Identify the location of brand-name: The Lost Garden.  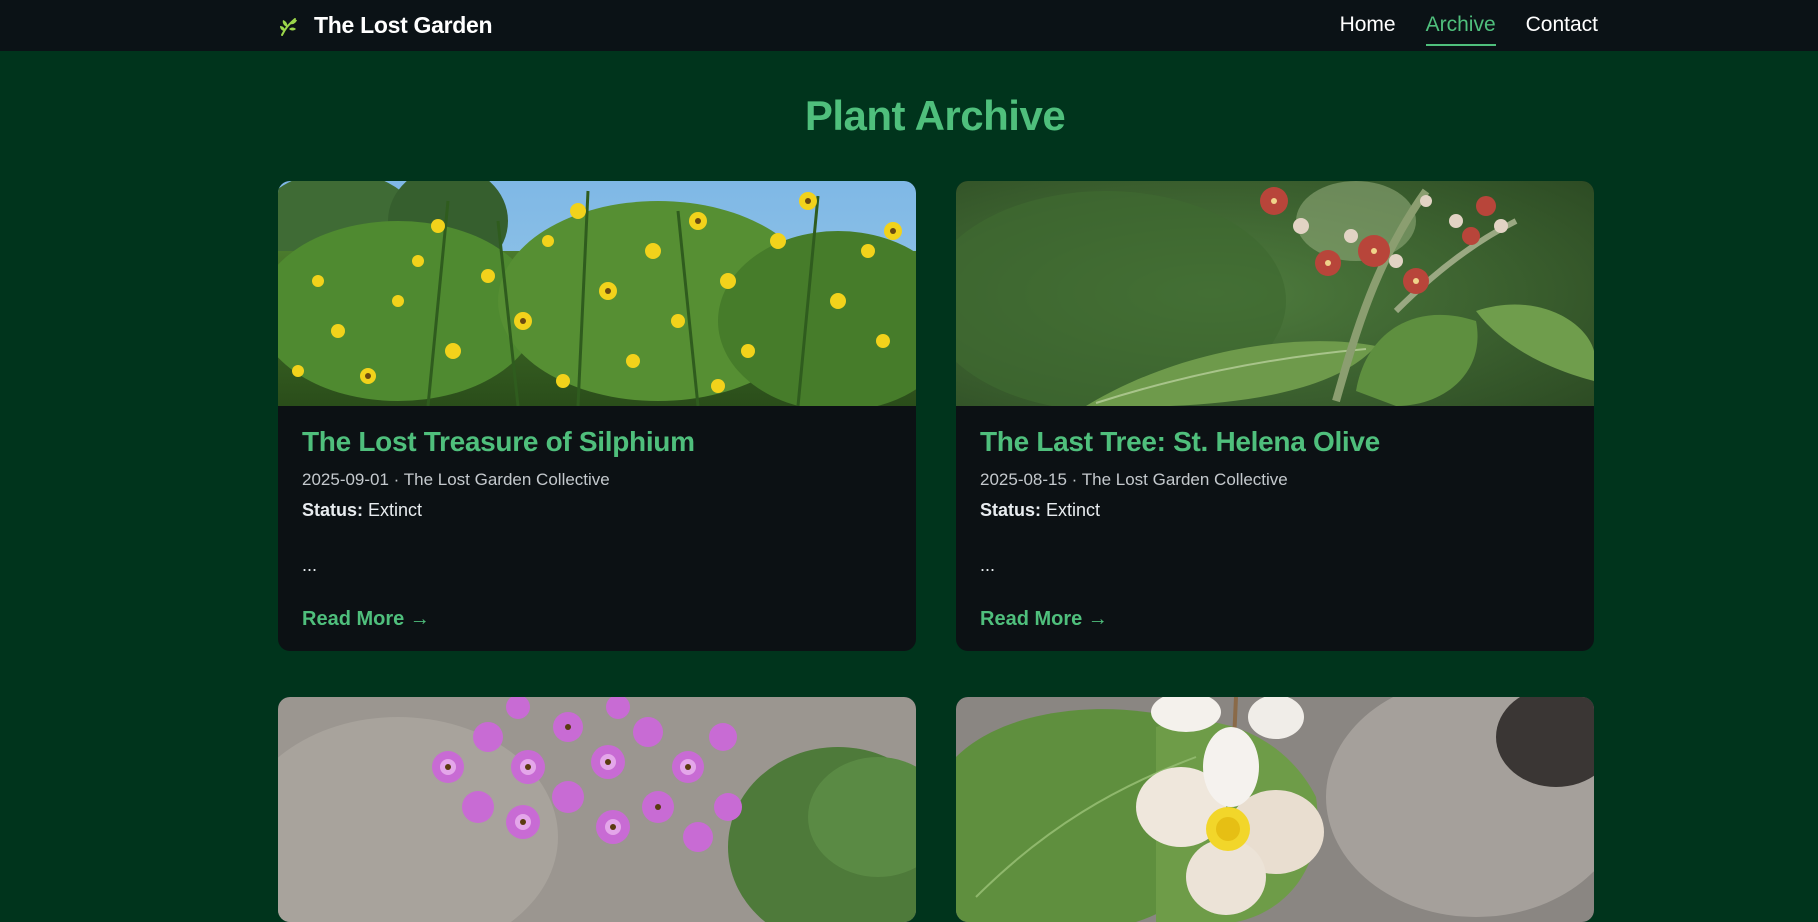
(403, 25).